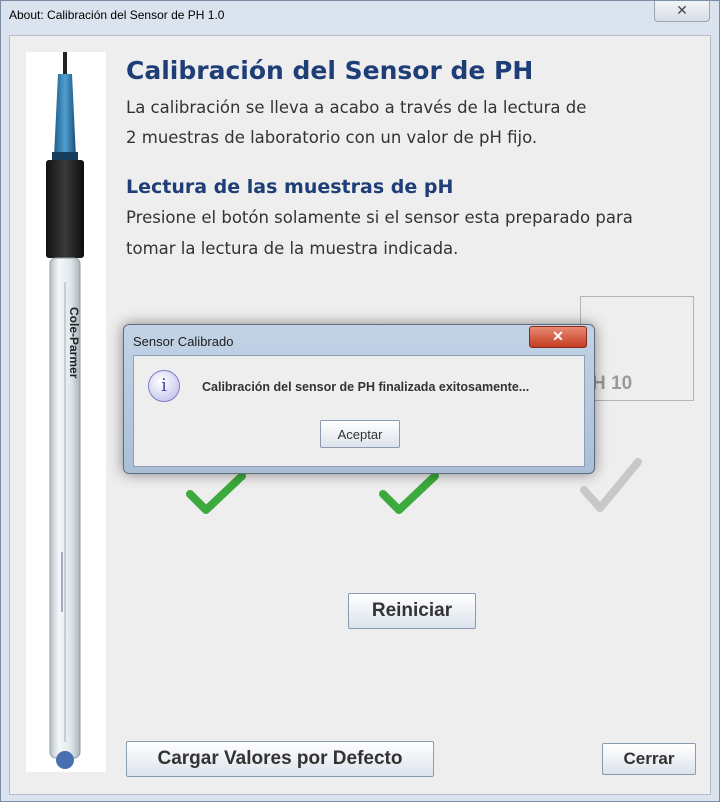  Describe the element at coordinates (292, 248) in the screenshot. I see `instruction-text-line-2: tomar la lectura de la muestra indicada.` at that location.